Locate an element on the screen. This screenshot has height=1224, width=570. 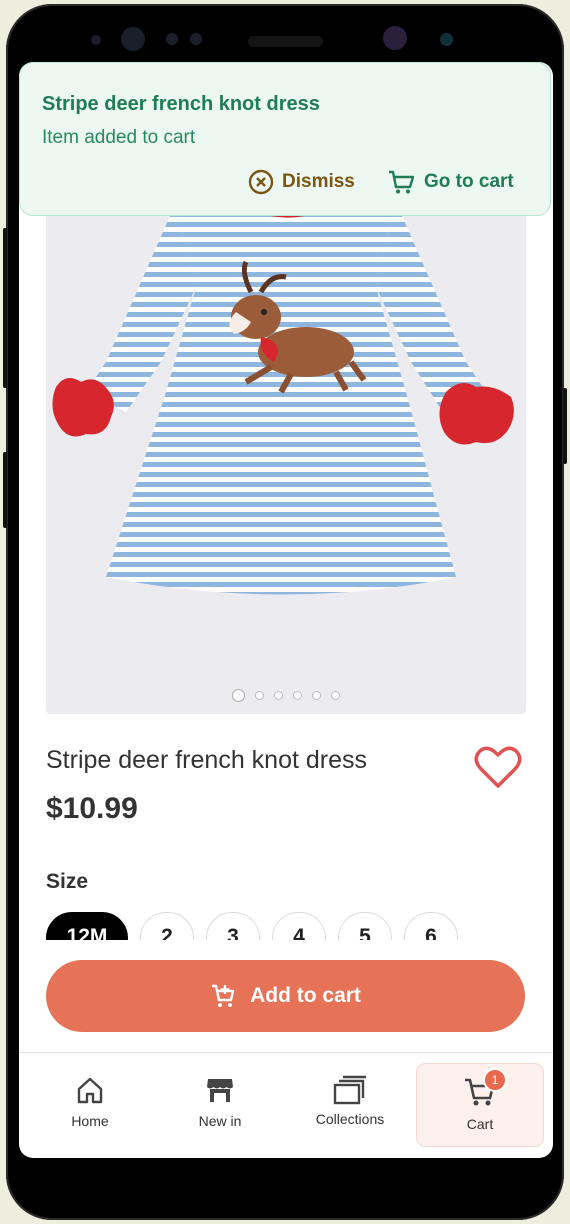
toast-title: Stripe deer french knot dress is located at coordinates (181, 104).